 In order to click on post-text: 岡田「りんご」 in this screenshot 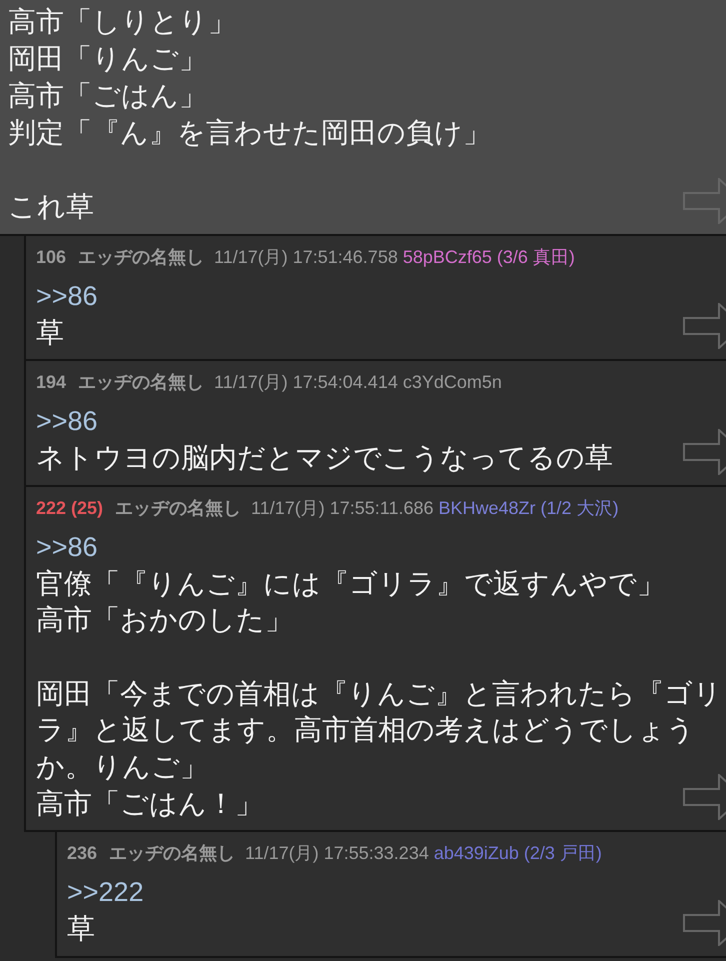, I will do `click(107, 59)`.